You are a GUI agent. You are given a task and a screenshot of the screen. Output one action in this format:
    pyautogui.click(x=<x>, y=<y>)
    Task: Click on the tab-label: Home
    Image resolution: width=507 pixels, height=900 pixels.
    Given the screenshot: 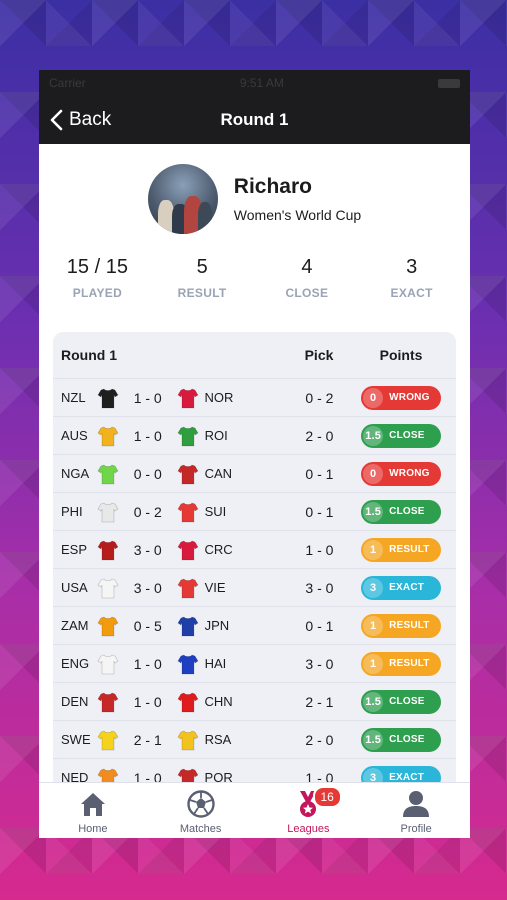 What is the action you would take?
    pyautogui.click(x=93, y=829)
    